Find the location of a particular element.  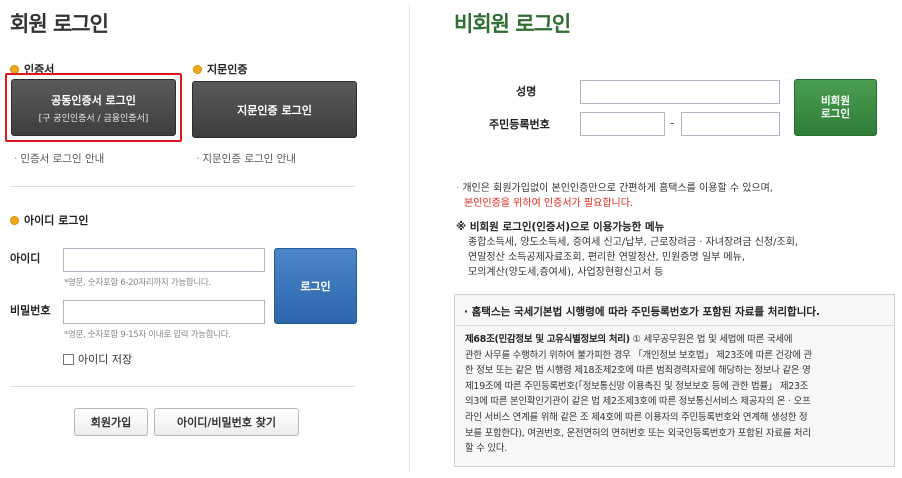

find-id-password-button: 아이디/비밀번호 찾기 is located at coordinates (226, 422).